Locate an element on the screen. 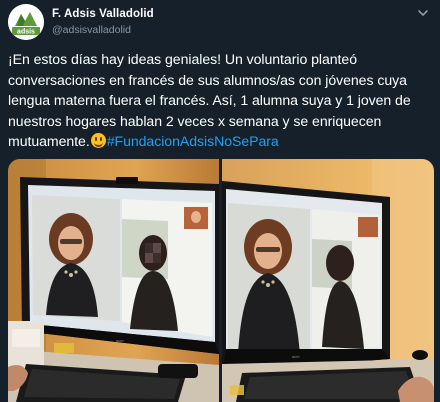 The width and height of the screenshot is (440, 402). user-handle: @adsisvalladolid is located at coordinates (91, 30).